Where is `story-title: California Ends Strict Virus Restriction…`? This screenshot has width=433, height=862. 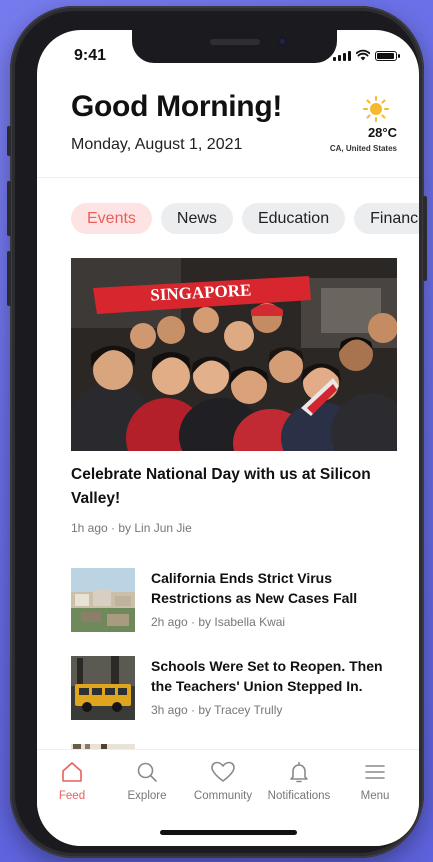
story-title: California Ends Strict Virus Restriction… is located at coordinates (254, 588).